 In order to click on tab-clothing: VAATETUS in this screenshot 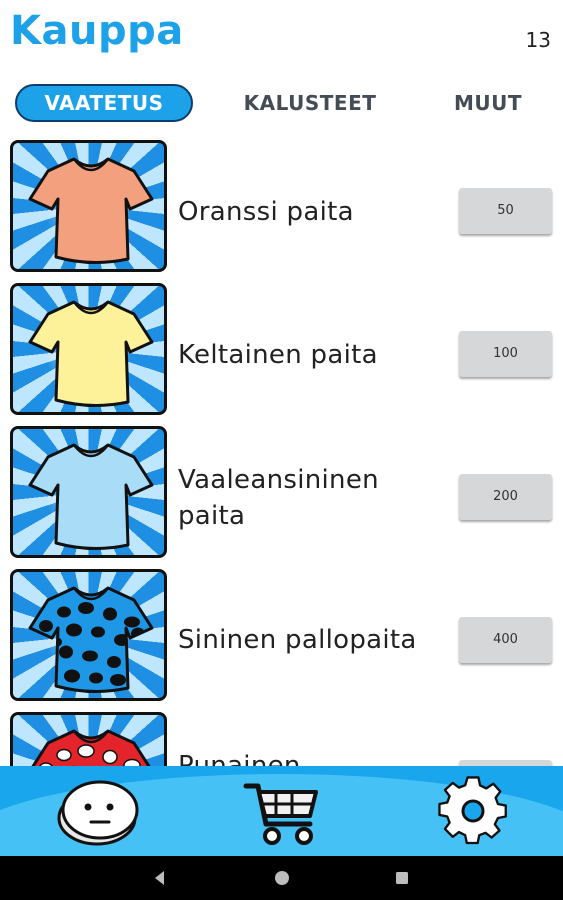, I will do `click(104, 103)`.